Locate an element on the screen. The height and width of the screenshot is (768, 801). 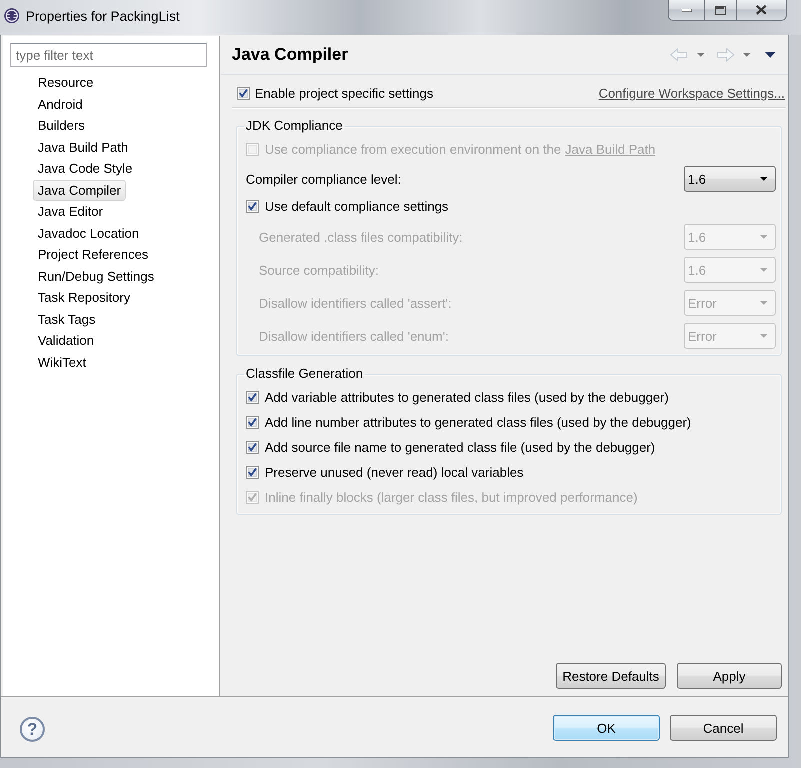
tree-item: Run/Debug Settings is located at coordinates (96, 276).